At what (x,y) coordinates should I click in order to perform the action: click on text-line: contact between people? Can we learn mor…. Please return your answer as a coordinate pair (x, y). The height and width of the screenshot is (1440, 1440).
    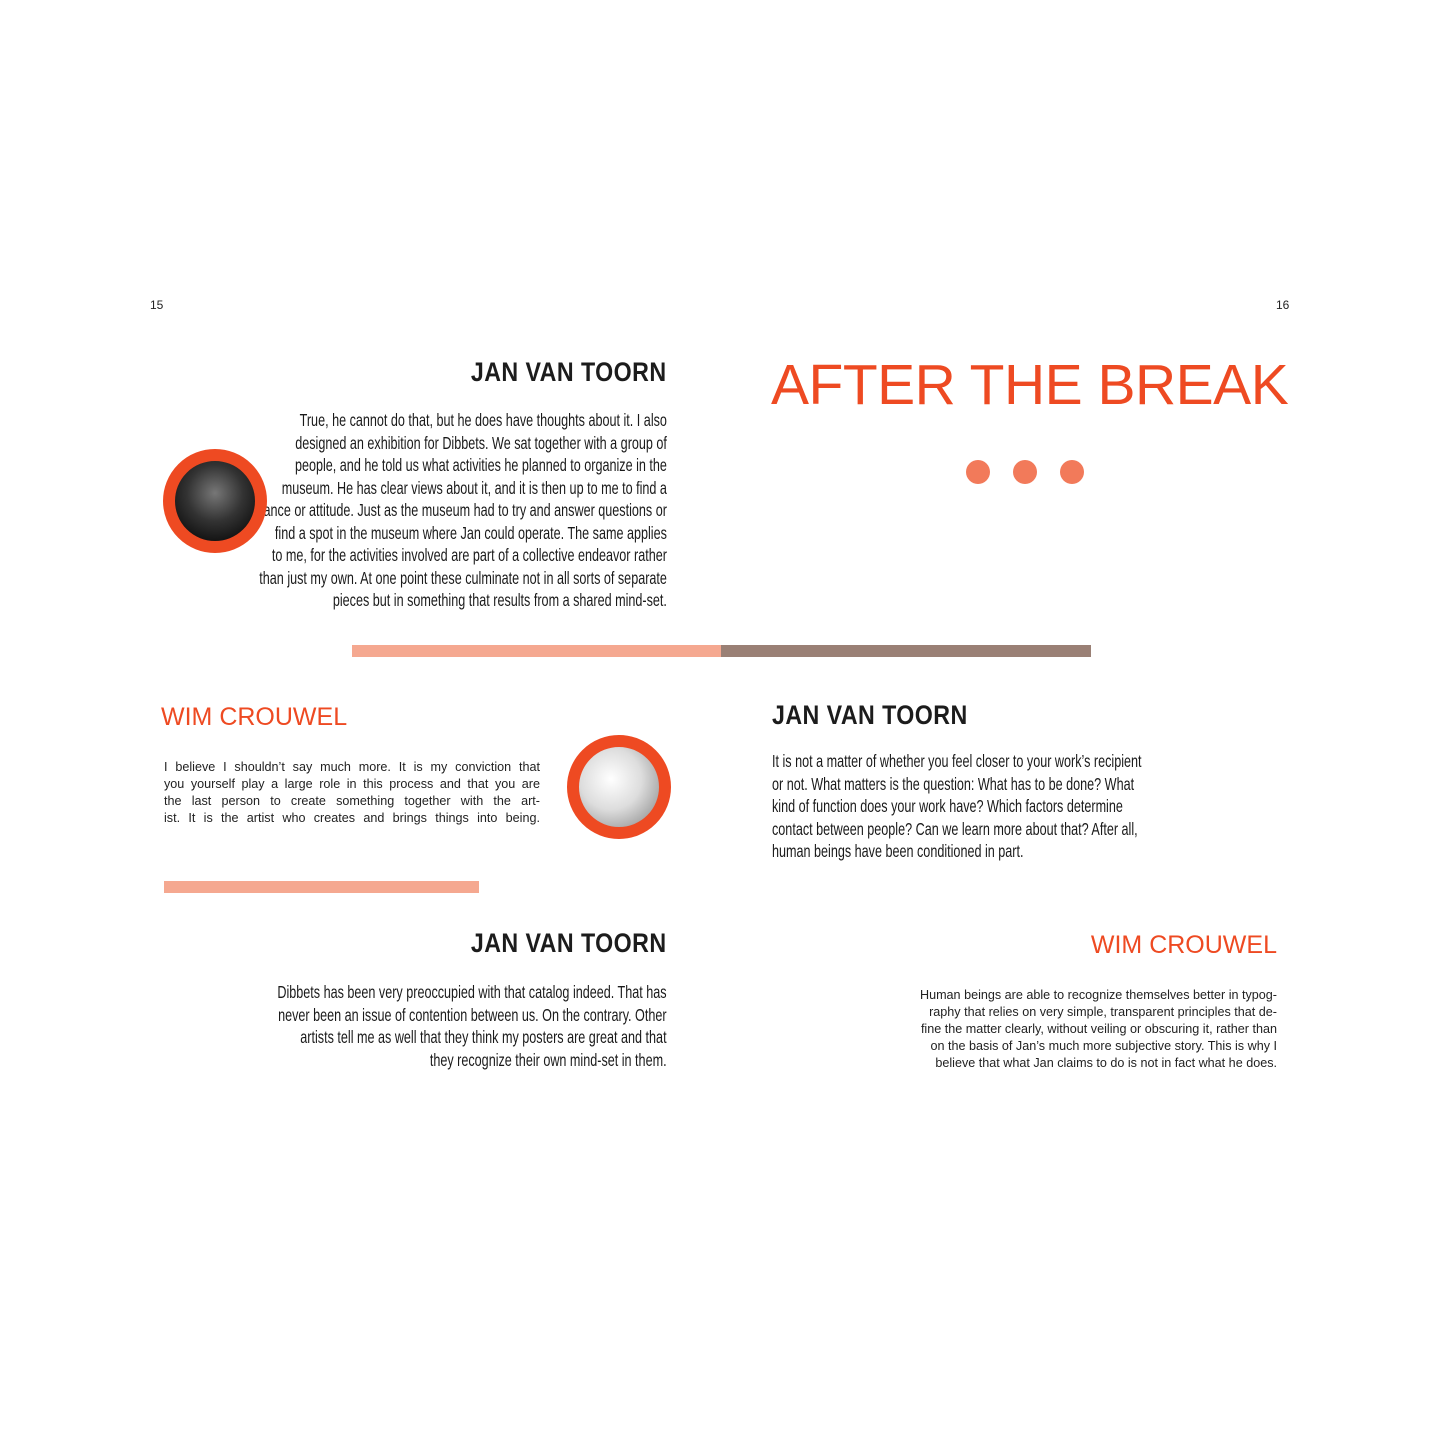
    Looking at the image, I should click on (955, 828).